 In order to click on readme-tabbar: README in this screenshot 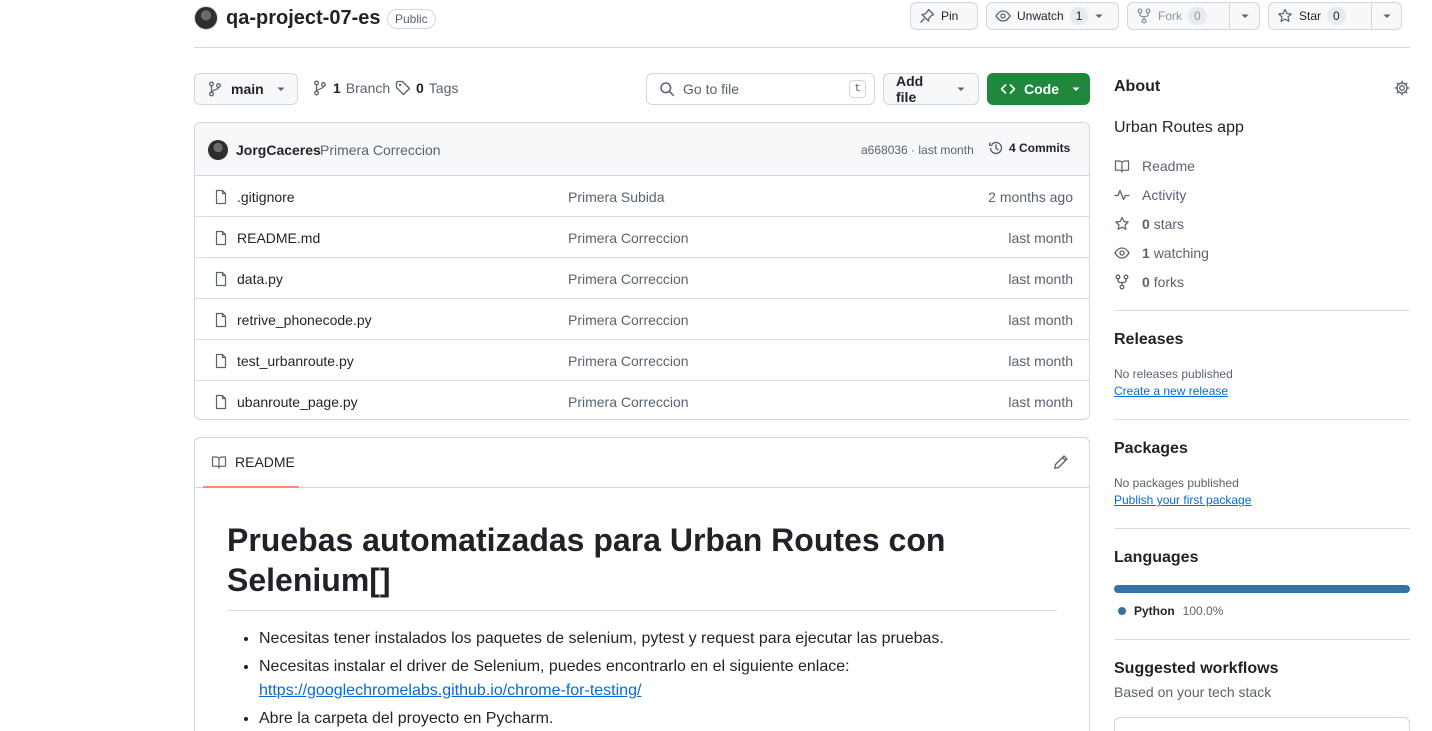, I will do `click(642, 463)`.